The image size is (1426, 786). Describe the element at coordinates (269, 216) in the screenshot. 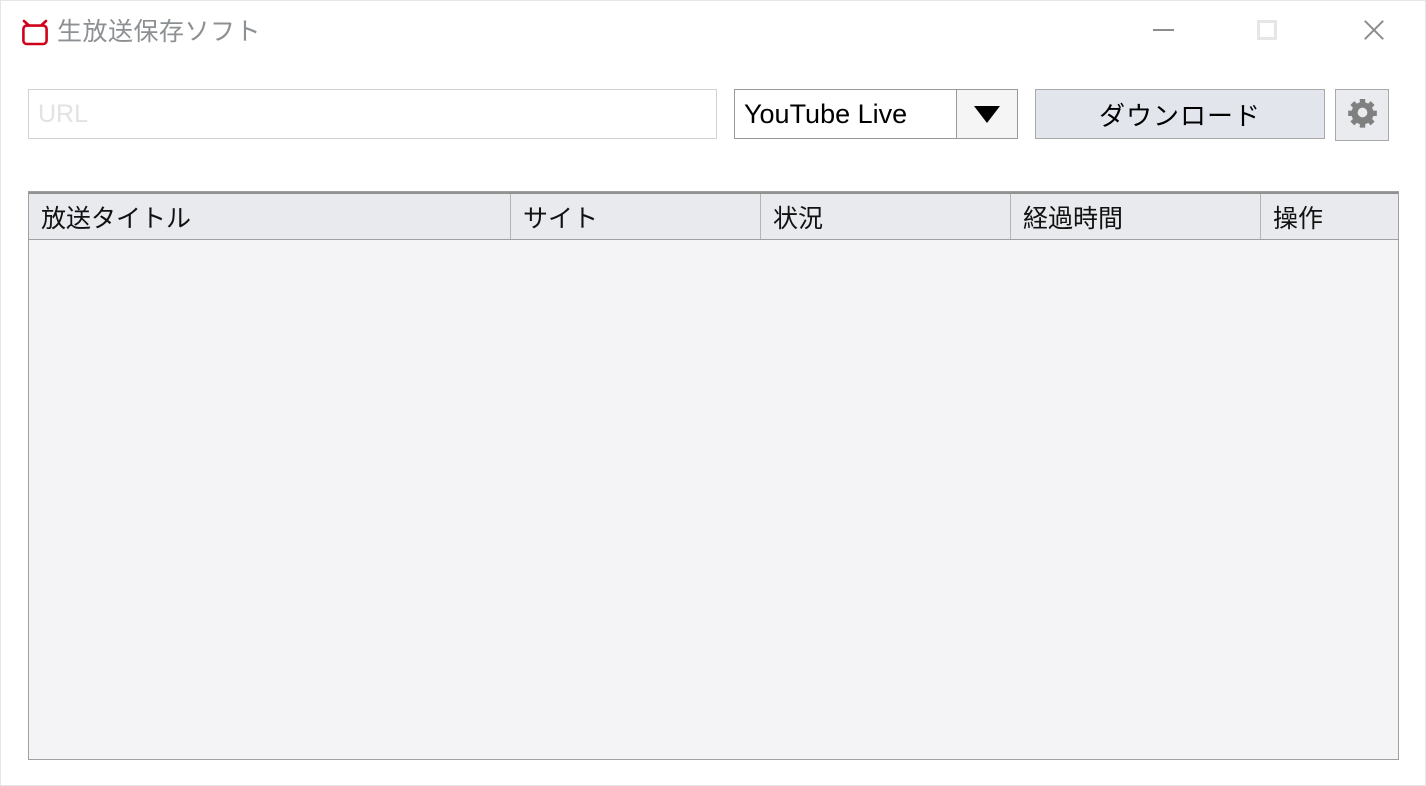

I see `column-header-title: 放送タイトル` at that location.